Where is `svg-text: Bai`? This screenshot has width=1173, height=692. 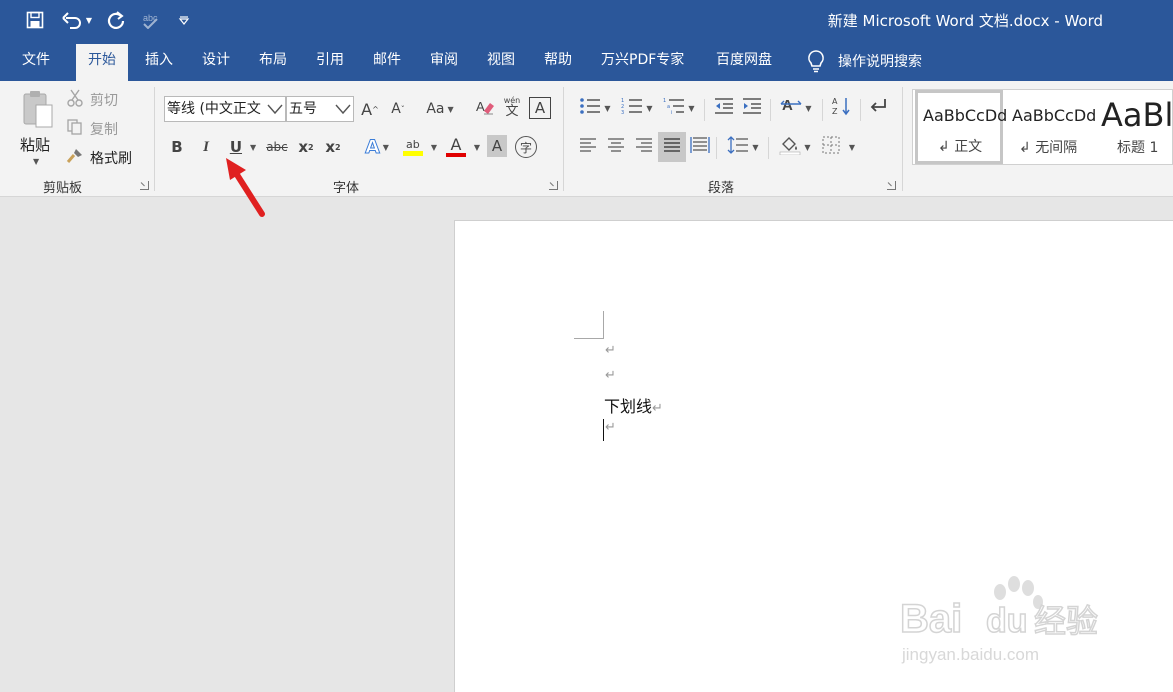
svg-text: Bai is located at coordinates (931, 619).